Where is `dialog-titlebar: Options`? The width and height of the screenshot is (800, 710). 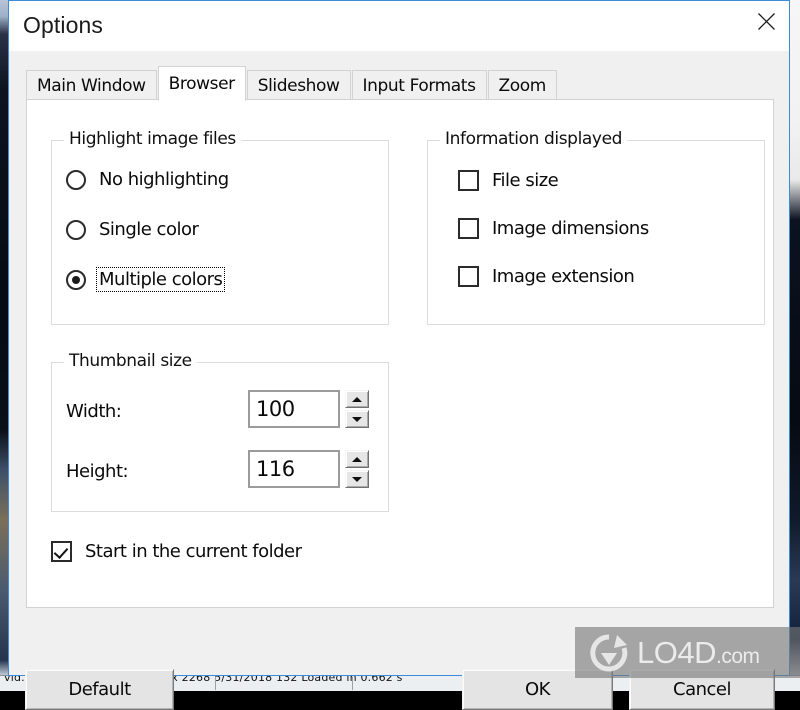 dialog-titlebar: Options is located at coordinates (399, 26).